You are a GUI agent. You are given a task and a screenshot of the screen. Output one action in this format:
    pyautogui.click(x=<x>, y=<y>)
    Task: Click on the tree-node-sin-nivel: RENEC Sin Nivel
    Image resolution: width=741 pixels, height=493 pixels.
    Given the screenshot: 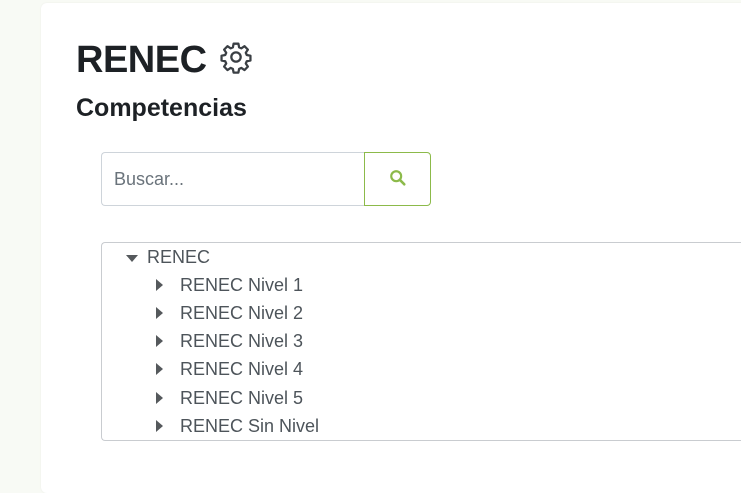 What is the action you would take?
    pyautogui.click(x=237, y=426)
    